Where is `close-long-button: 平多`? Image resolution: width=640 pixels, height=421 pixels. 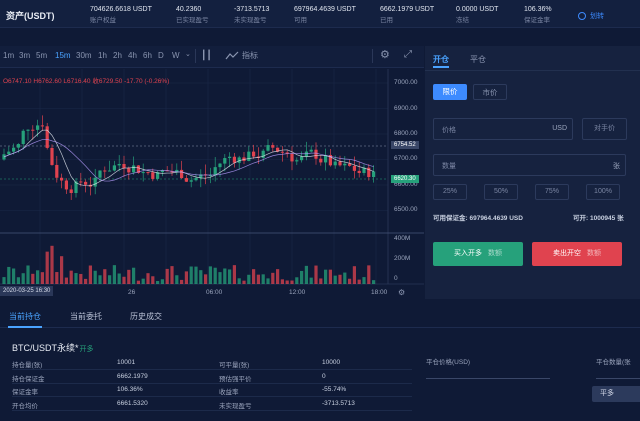 close-long-button: 平多 is located at coordinates (616, 394).